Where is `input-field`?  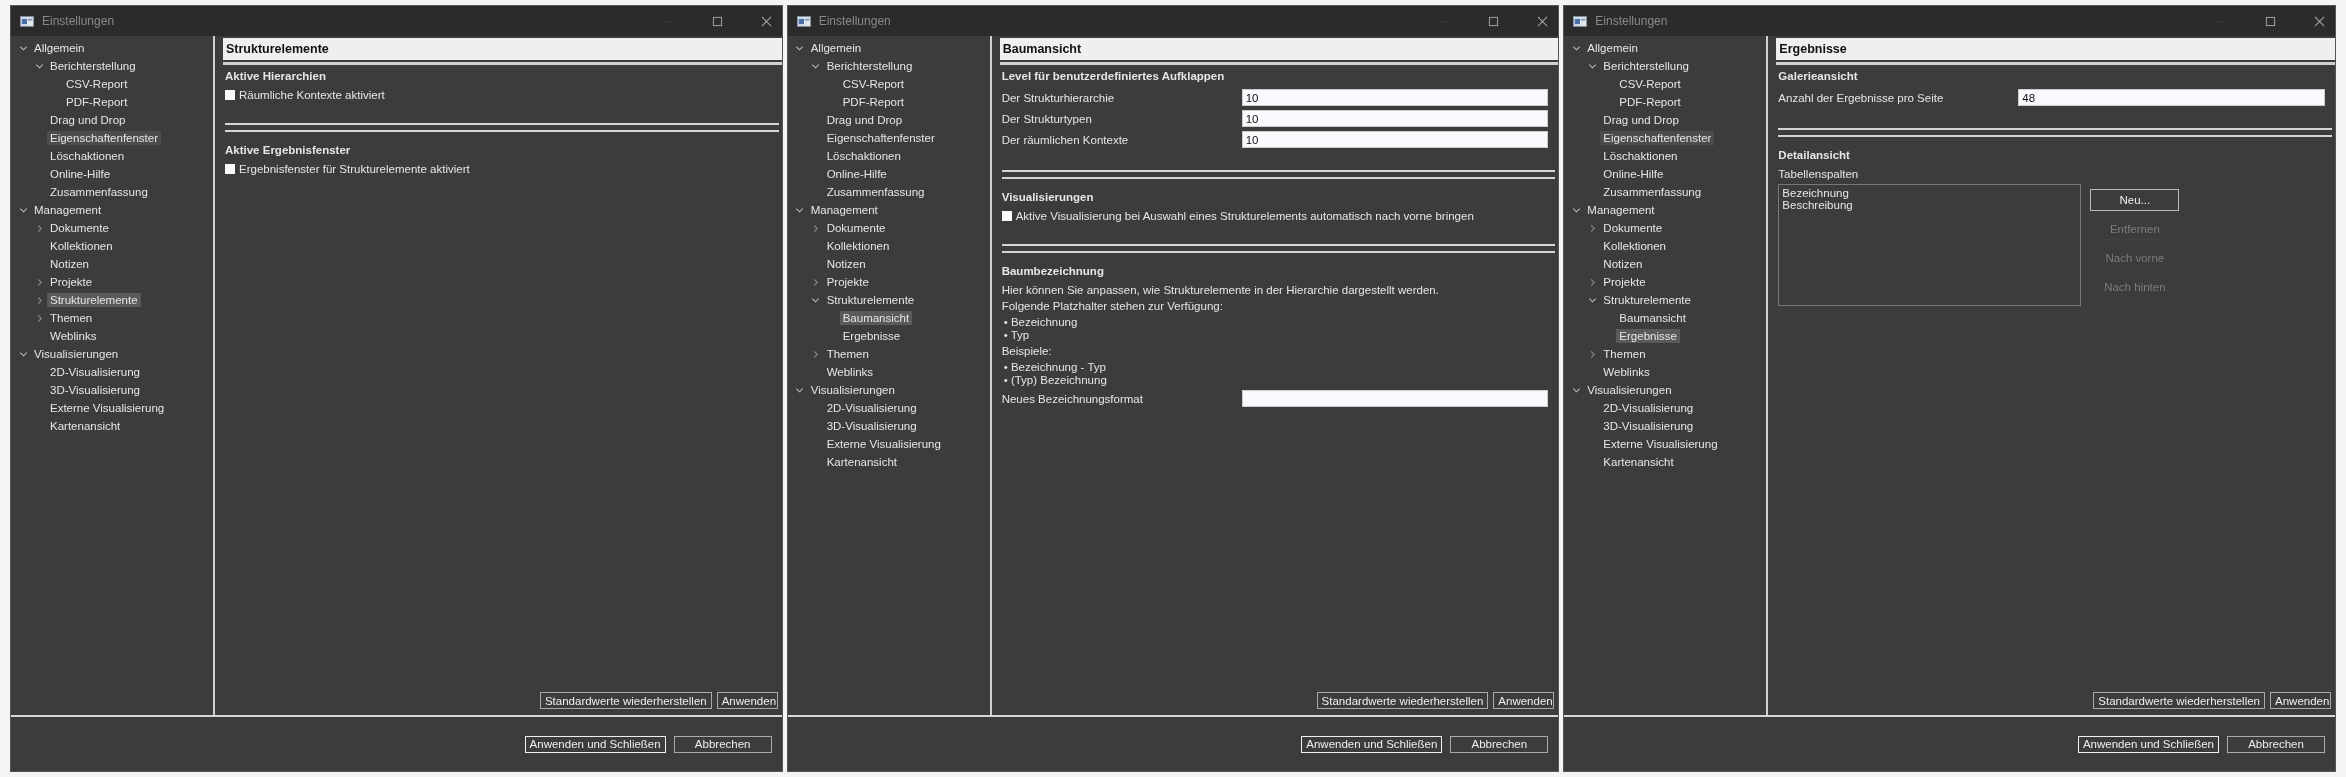 input-field is located at coordinates (1395, 398).